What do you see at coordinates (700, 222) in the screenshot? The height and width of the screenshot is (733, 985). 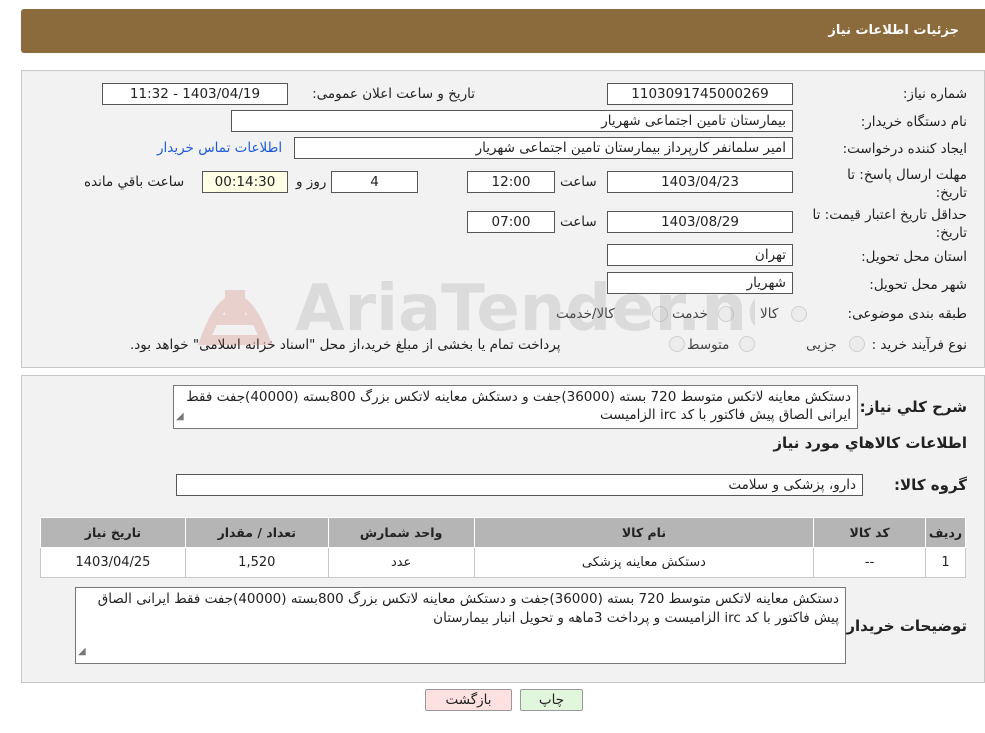 I see `validity-date-field: 1403/08/29` at bounding box center [700, 222].